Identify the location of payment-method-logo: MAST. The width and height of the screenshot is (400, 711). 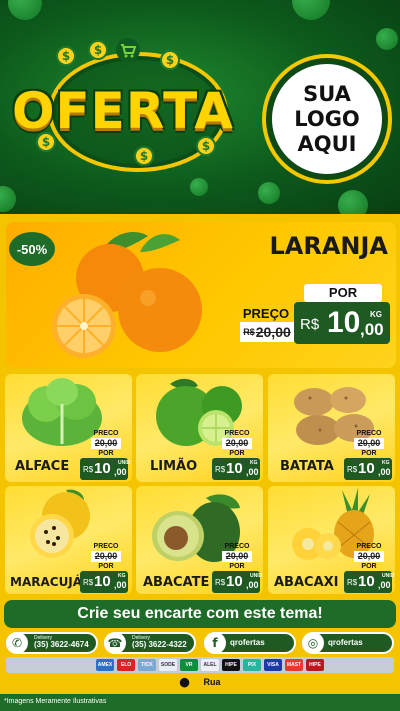
(294, 665).